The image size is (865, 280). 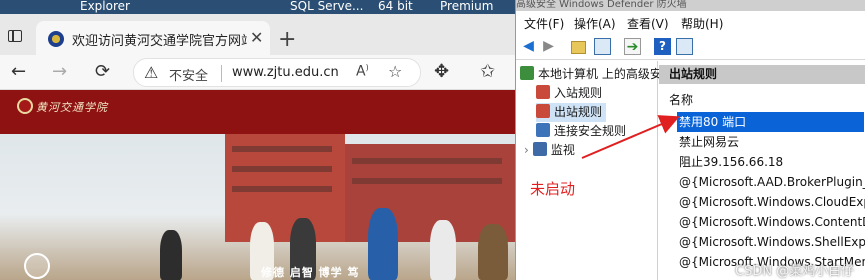 I want to click on annotation-text: 未启动, so click(x=553, y=189).